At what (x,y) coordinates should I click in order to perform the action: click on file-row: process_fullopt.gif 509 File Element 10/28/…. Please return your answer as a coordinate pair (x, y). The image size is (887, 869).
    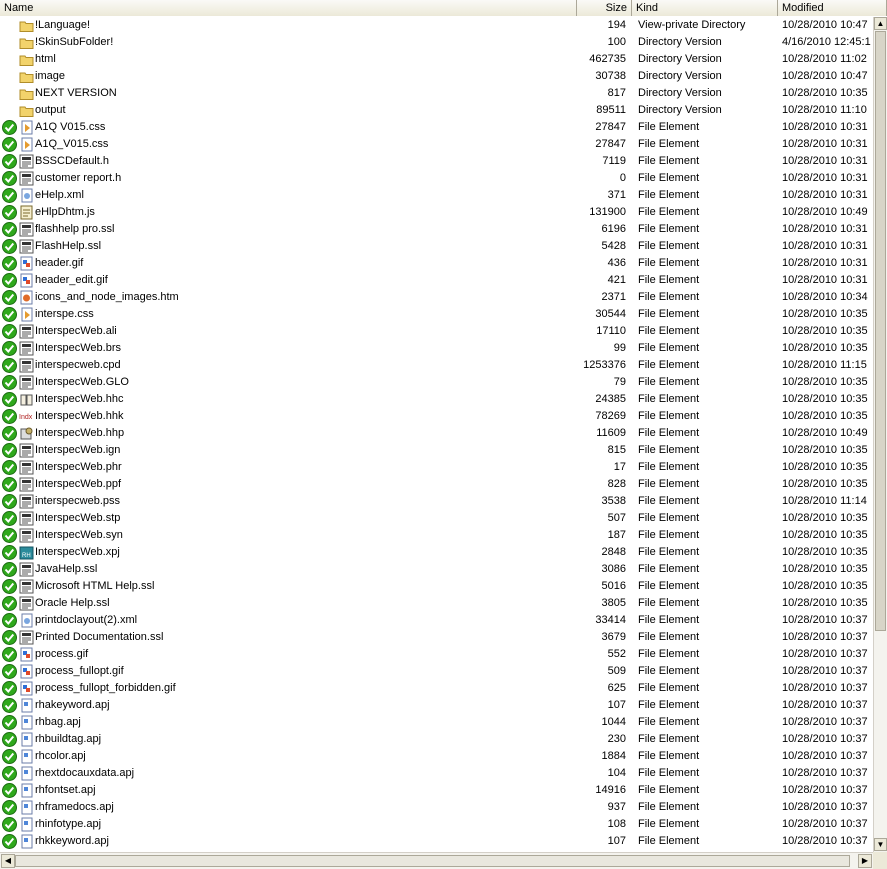
    Looking at the image, I should click on (436, 671).